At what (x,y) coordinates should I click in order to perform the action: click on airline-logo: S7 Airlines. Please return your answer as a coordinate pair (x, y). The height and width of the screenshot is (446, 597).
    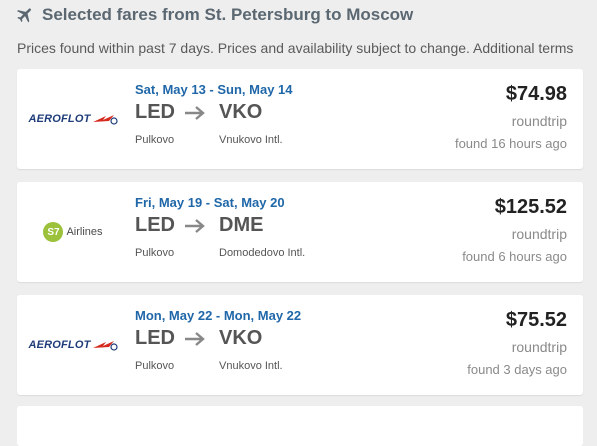
    Looking at the image, I should click on (73, 232).